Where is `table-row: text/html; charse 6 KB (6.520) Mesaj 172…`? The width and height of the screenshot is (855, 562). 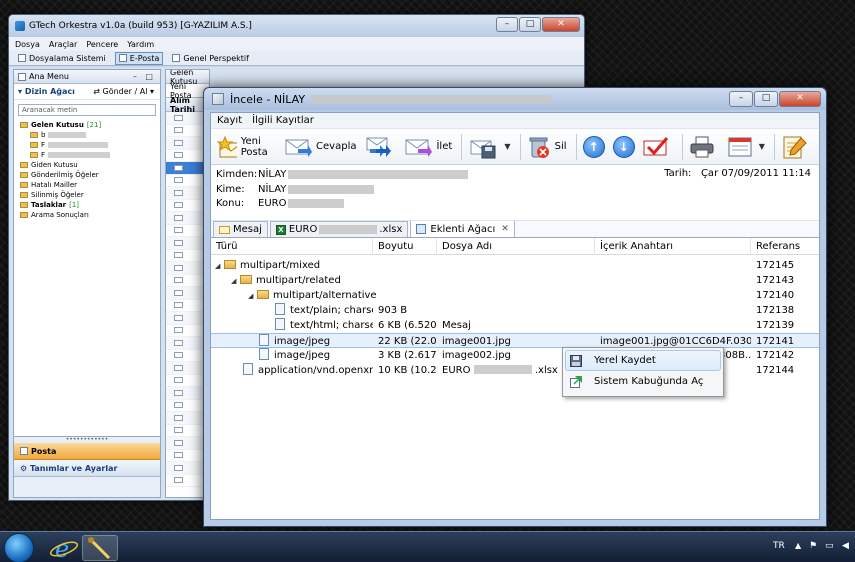
table-row: text/html; charse 6 KB (6.520) Mesaj 172… is located at coordinates (515, 325).